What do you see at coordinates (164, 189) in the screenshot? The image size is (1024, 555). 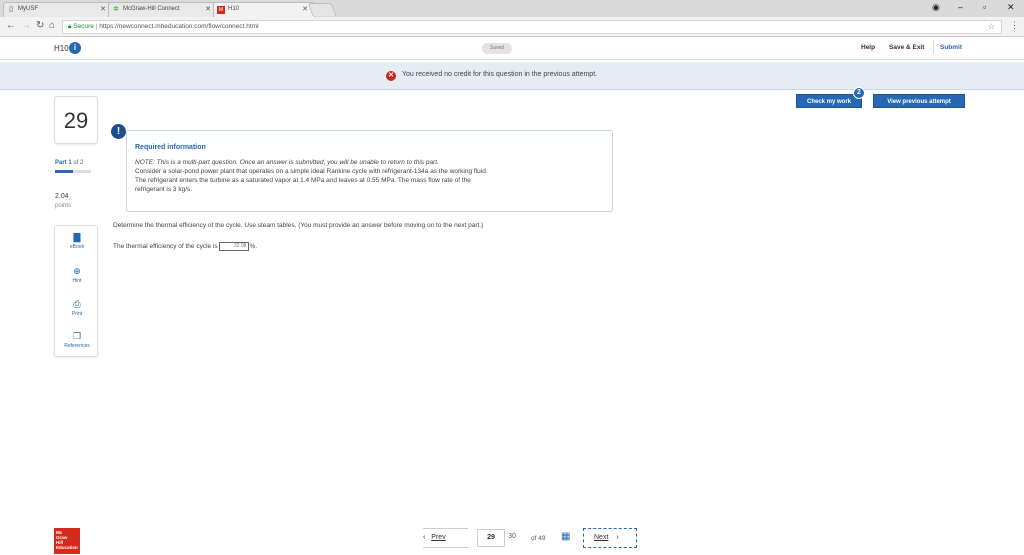 I see `info-line-3: refrigerant is 3 kg/s.` at bounding box center [164, 189].